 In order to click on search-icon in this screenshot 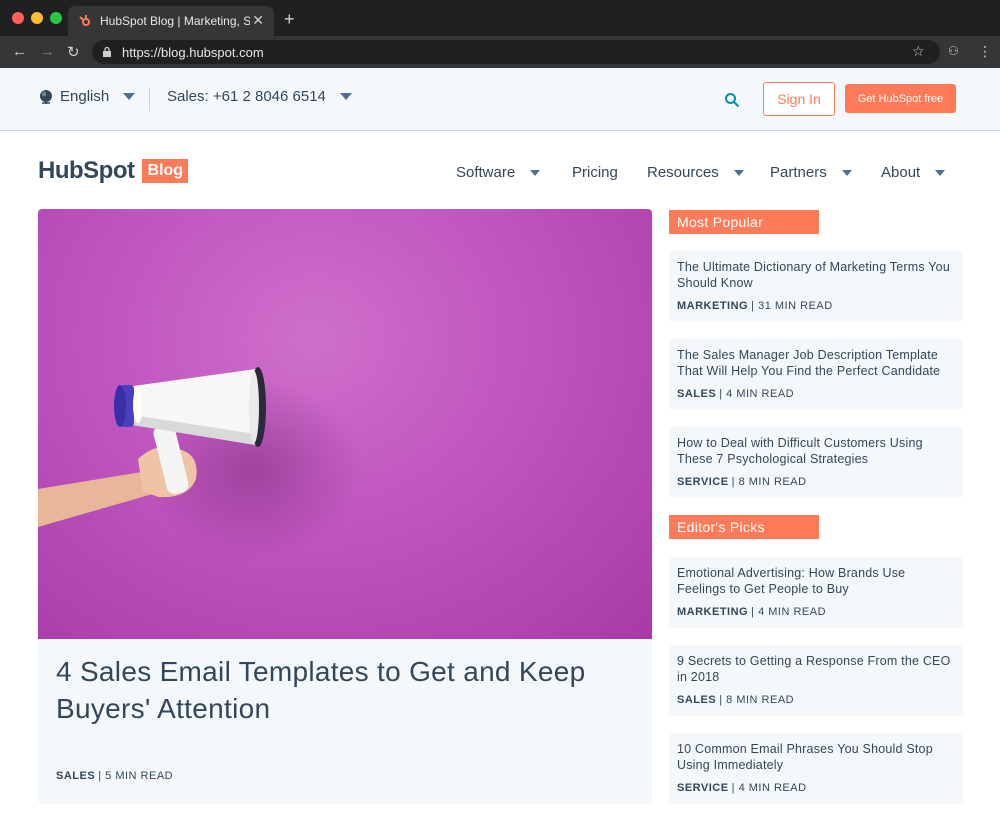, I will do `click(732, 100)`.